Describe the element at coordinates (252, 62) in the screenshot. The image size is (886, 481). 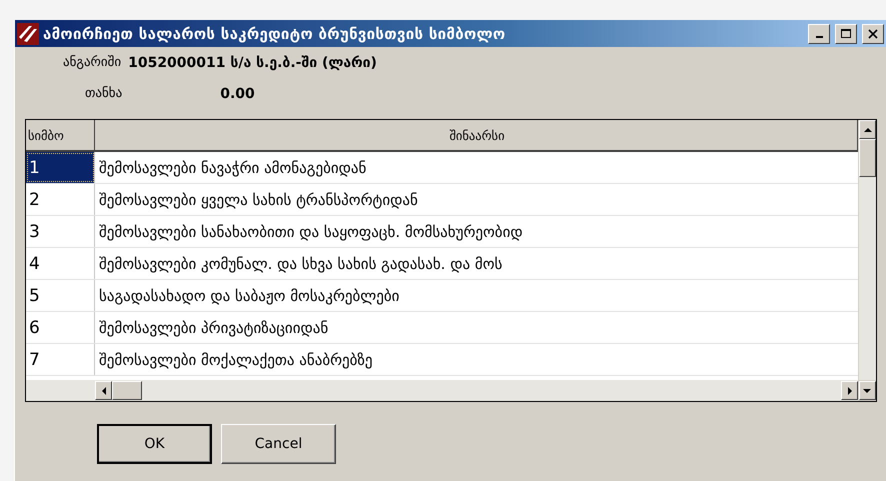
I see `account-value: 1052000011 ს/ა ს.ე.ბ.-ში (ლარი)` at that location.